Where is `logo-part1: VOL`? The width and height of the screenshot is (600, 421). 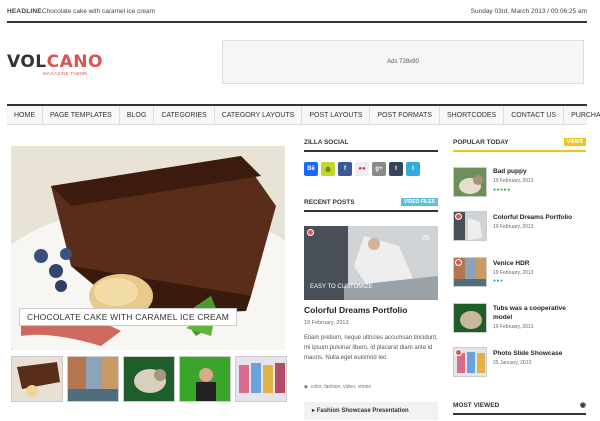
logo-part1: VOL is located at coordinates (27, 62).